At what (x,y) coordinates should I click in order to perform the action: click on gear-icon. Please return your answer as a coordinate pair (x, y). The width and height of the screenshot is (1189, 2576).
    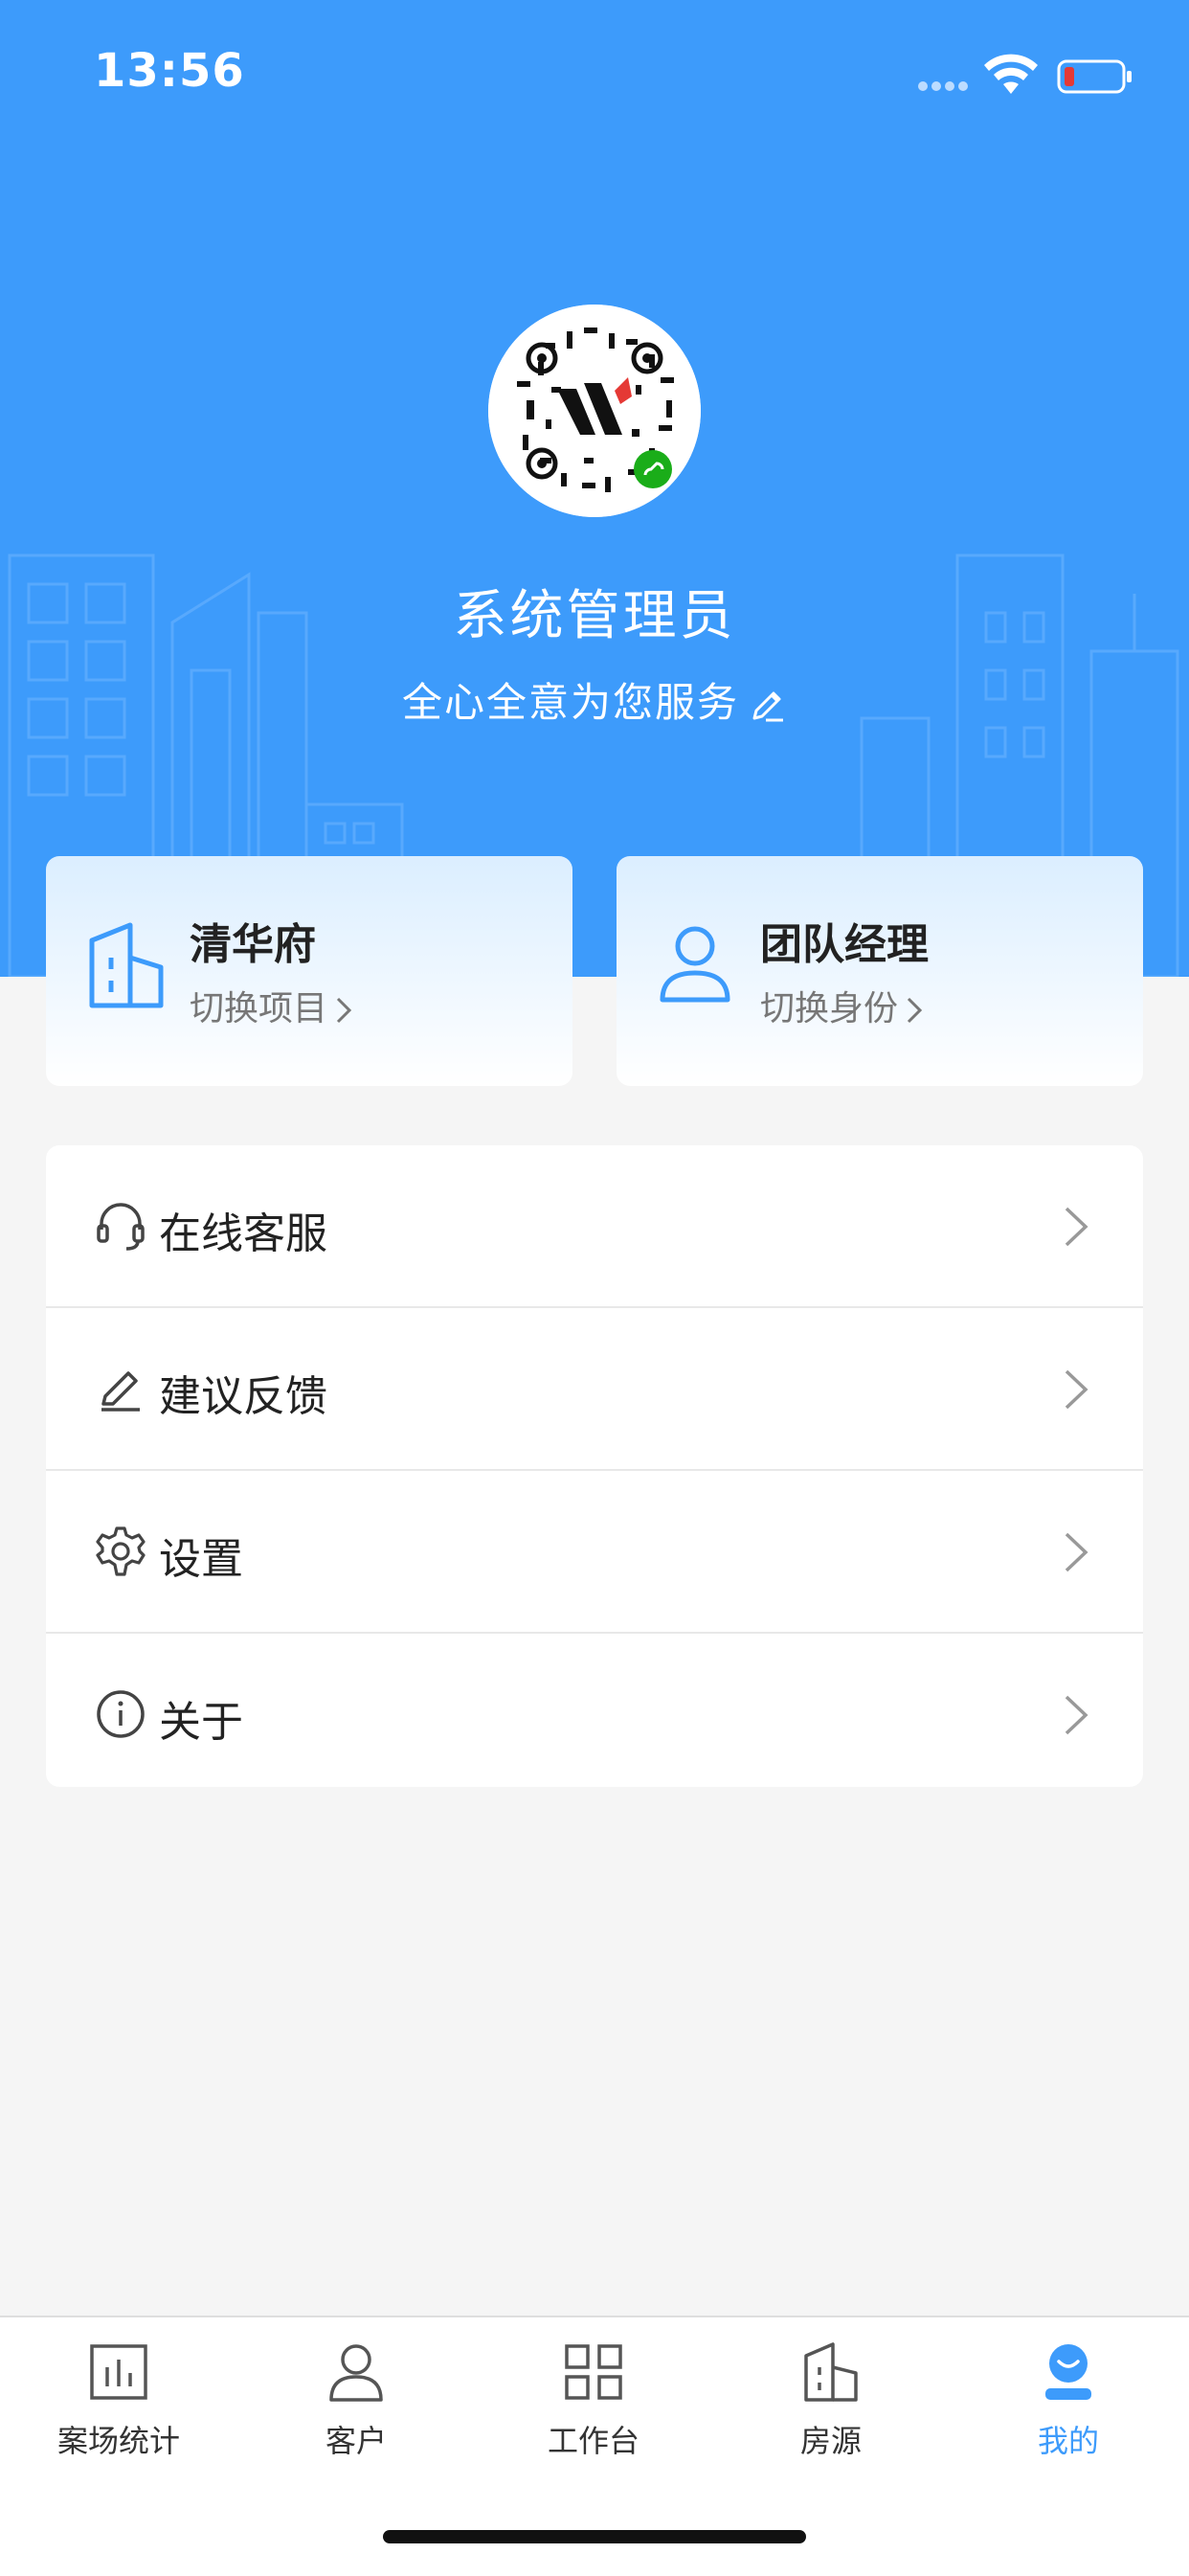
    Looking at the image, I should click on (121, 1551).